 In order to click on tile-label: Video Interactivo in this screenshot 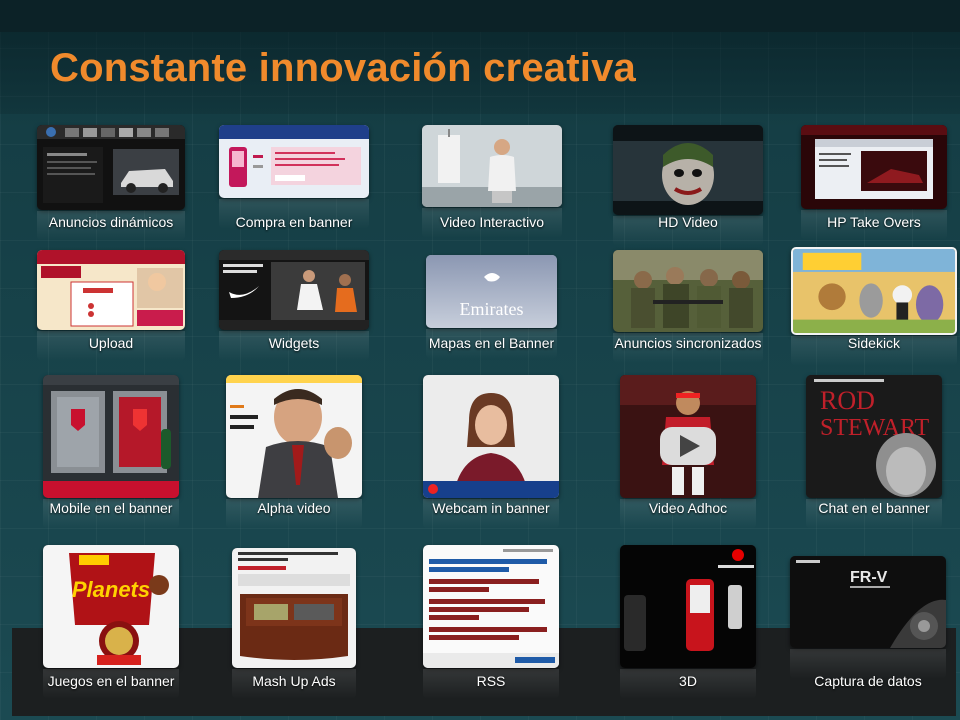, I will do `click(492, 222)`.